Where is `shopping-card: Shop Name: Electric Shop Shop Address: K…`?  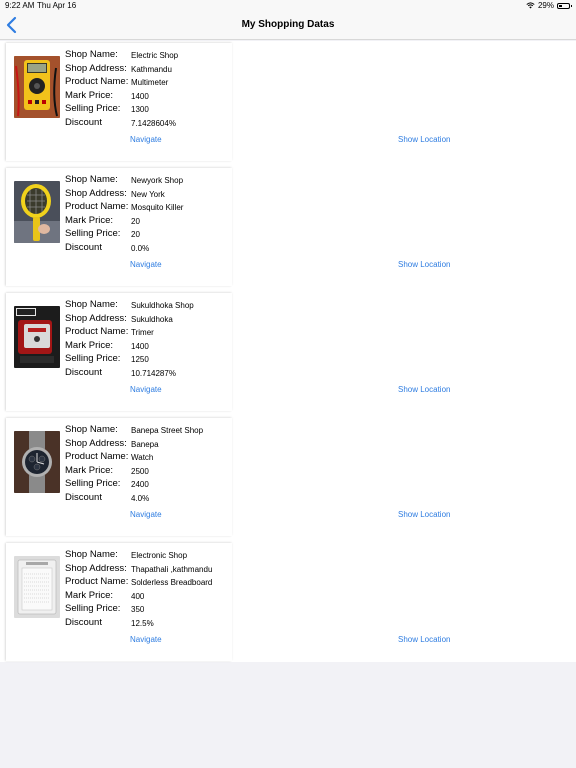 shopping-card: Shop Name: Electric Shop Shop Address: K… is located at coordinates (228, 102).